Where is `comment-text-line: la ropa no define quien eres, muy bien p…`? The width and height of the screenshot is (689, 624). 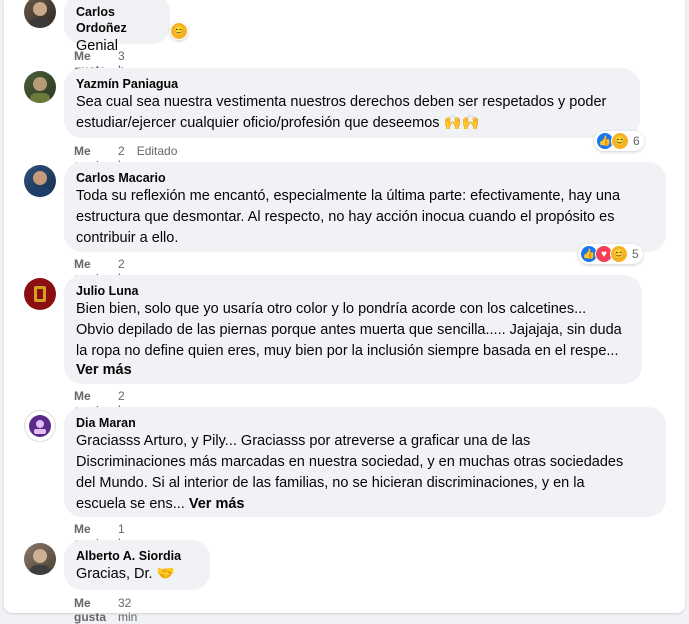
comment-text-line: la ropa no define quien eres, muy bien p… is located at coordinates (347, 351).